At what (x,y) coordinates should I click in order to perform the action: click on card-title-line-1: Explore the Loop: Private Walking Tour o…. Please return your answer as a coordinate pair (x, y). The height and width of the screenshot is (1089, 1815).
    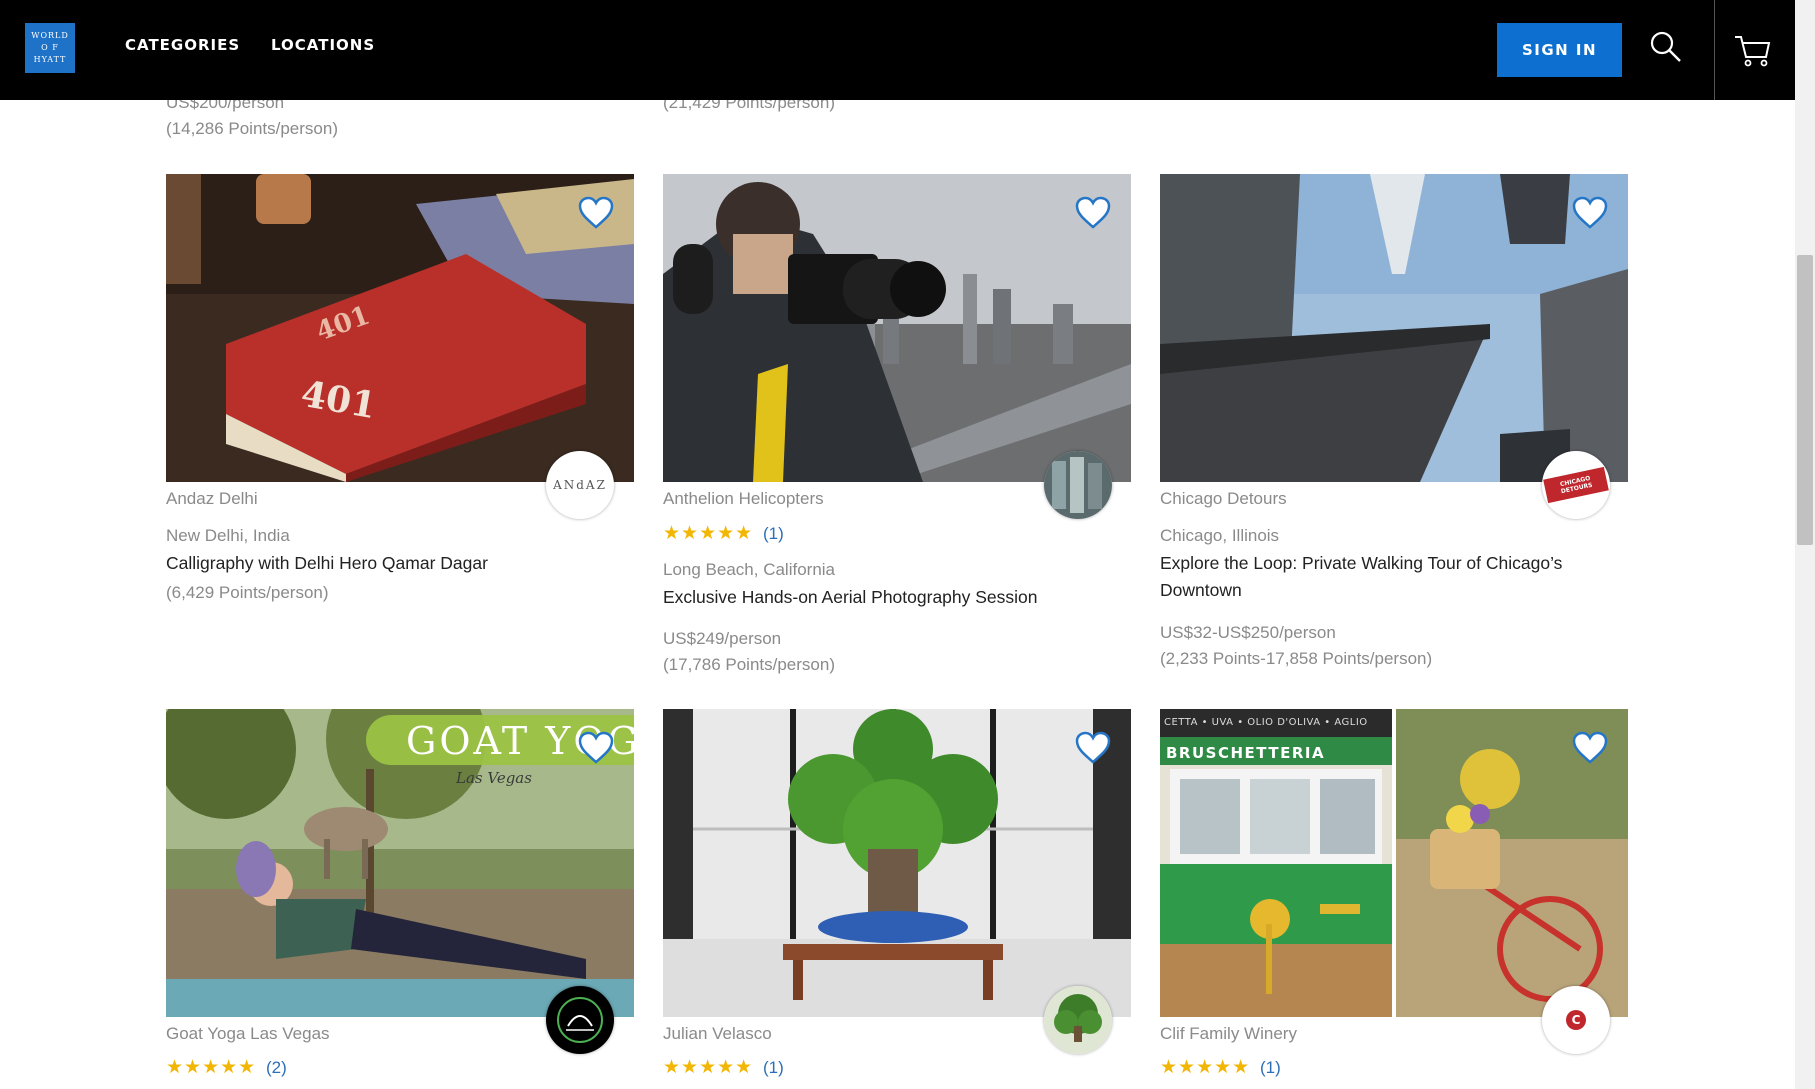
    Looking at the image, I should click on (1361, 563).